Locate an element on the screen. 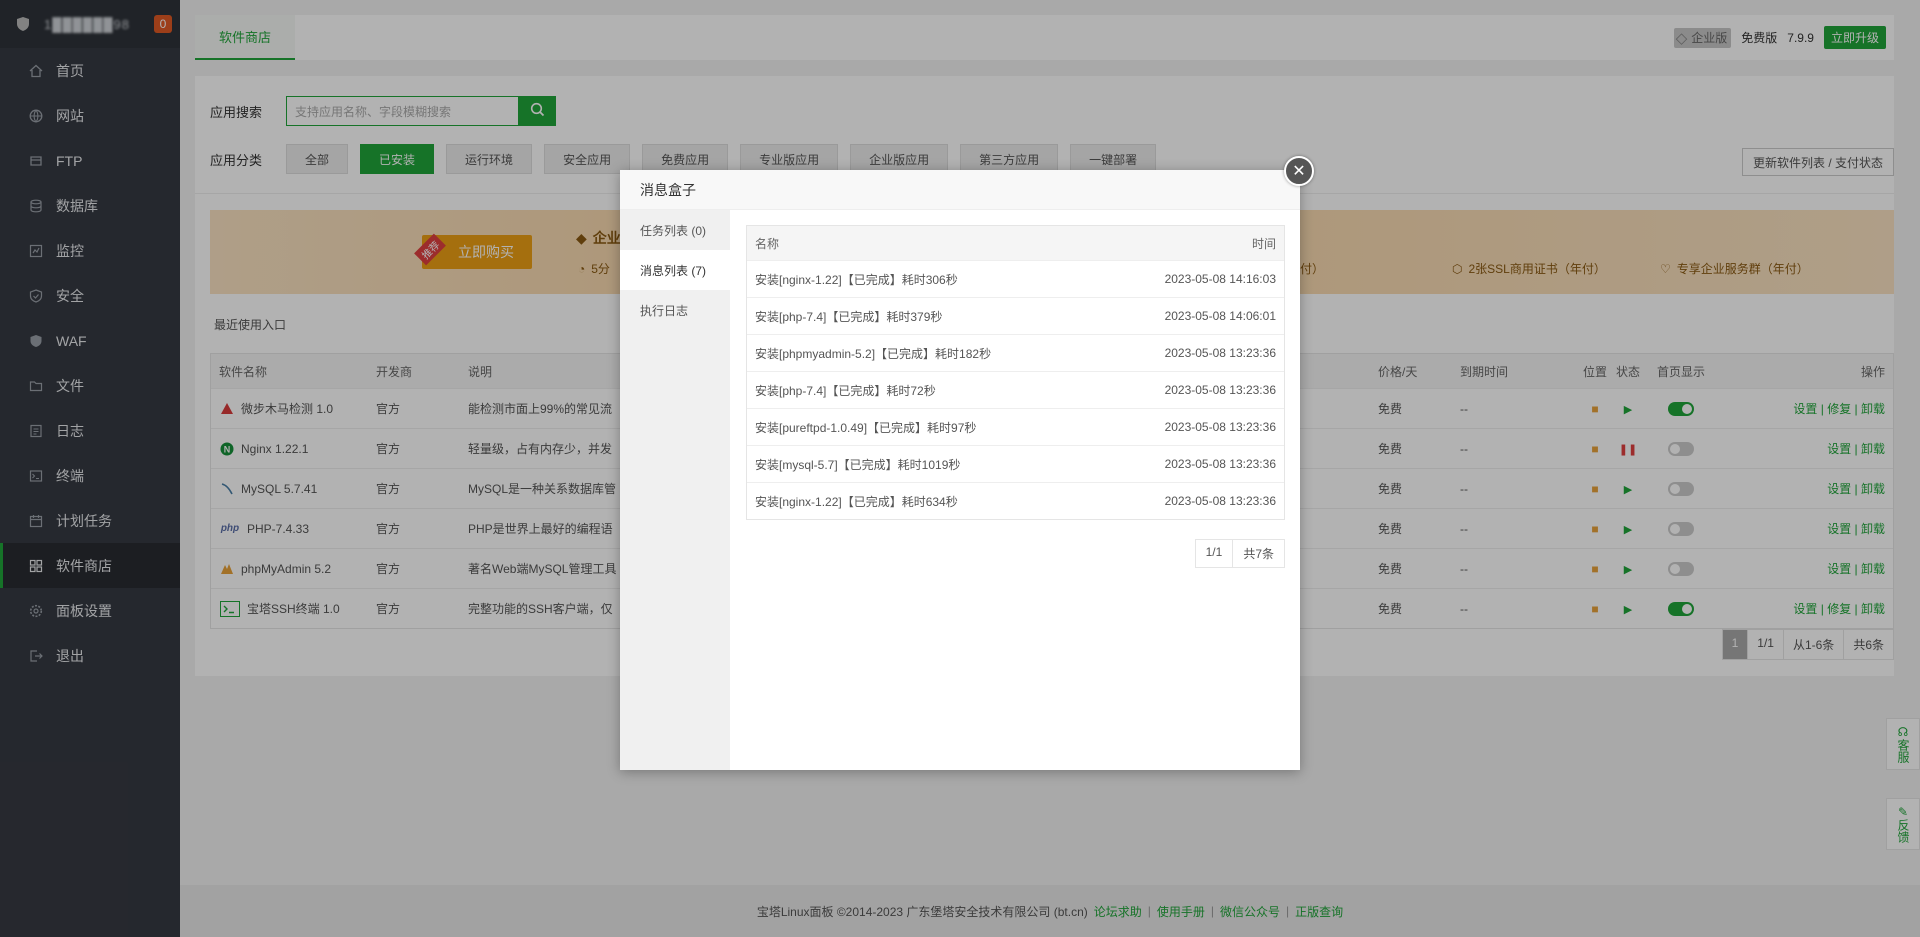 This screenshot has height=937, width=1920. close-button: ✕ is located at coordinates (1299, 171).